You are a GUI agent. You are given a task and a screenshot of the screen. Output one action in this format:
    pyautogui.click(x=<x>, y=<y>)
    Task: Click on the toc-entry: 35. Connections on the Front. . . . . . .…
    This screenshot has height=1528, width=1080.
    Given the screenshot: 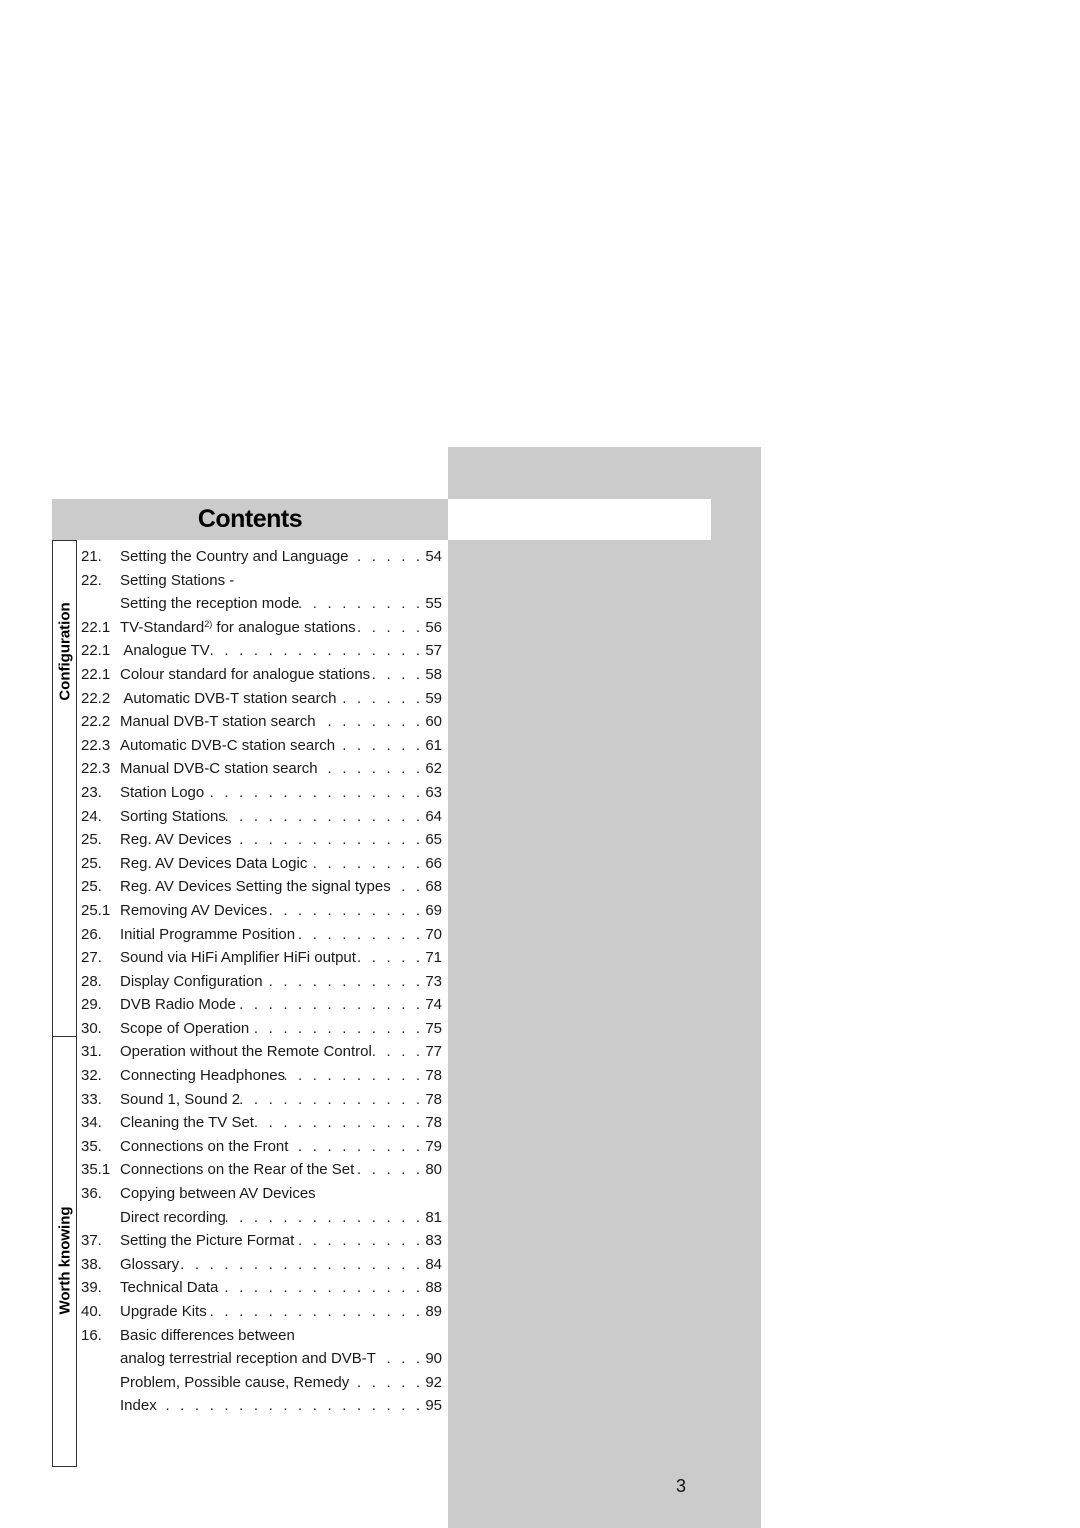 What is the action you would take?
    pyautogui.click(x=261, y=1147)
    